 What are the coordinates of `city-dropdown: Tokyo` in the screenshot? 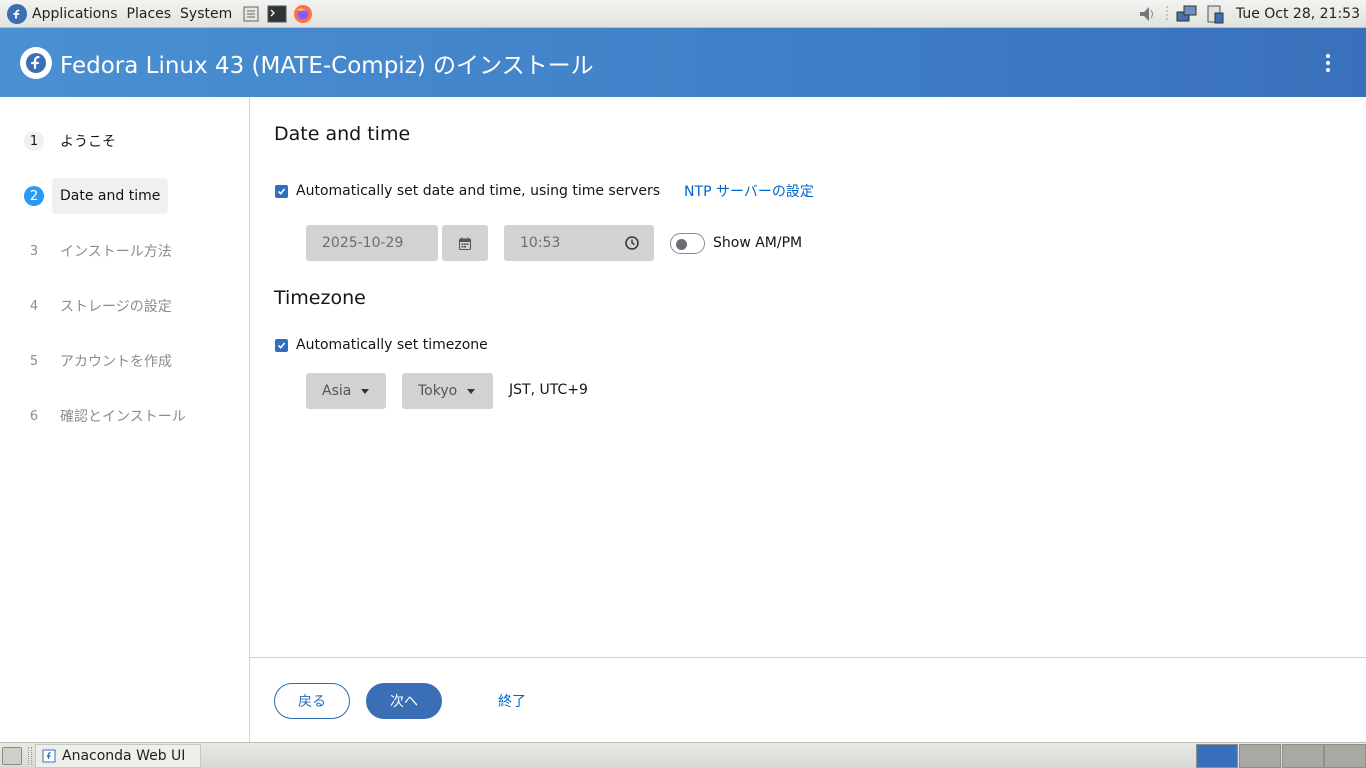 It's located at (447, 391).